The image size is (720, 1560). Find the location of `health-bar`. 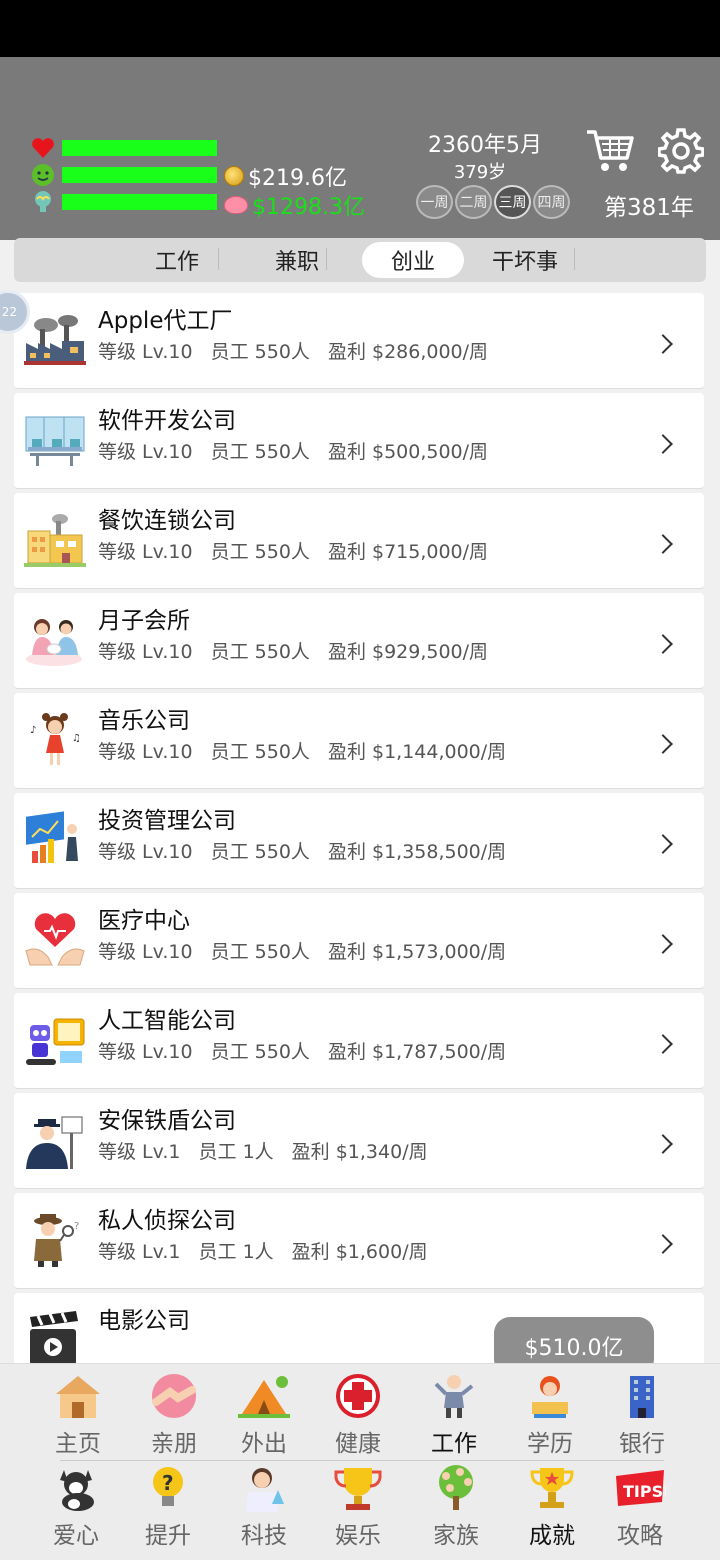

health-bar is located at coordinates (139, 148).